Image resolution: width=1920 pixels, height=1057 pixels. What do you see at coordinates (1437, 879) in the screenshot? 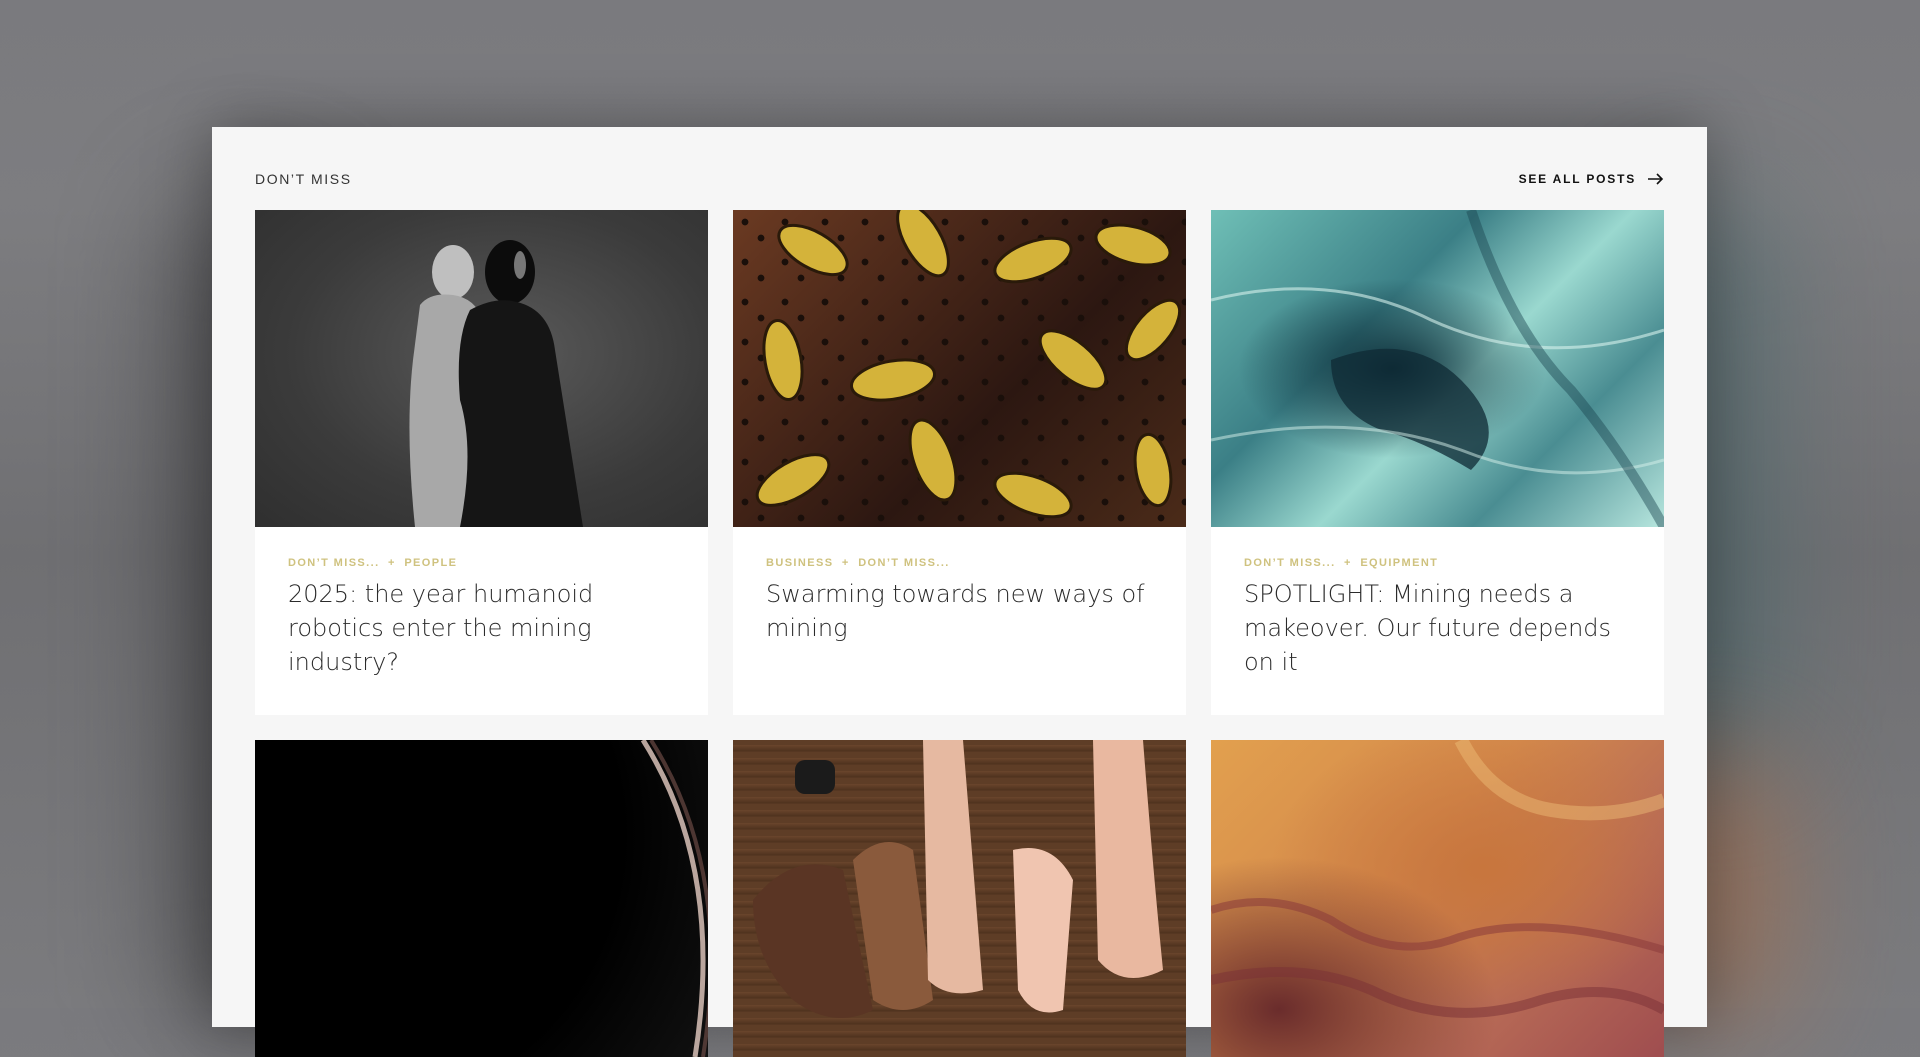
I see `desert-photo-icon` at bounding box center [1437, 879].